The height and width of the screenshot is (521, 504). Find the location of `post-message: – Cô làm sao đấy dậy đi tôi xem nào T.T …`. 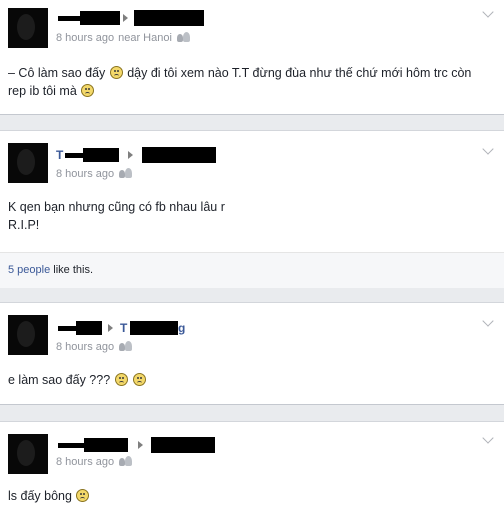

post-message: – Cô làm sao đấy dậy đi tôi xem nào T.T … is located at coordinates (250, 82).